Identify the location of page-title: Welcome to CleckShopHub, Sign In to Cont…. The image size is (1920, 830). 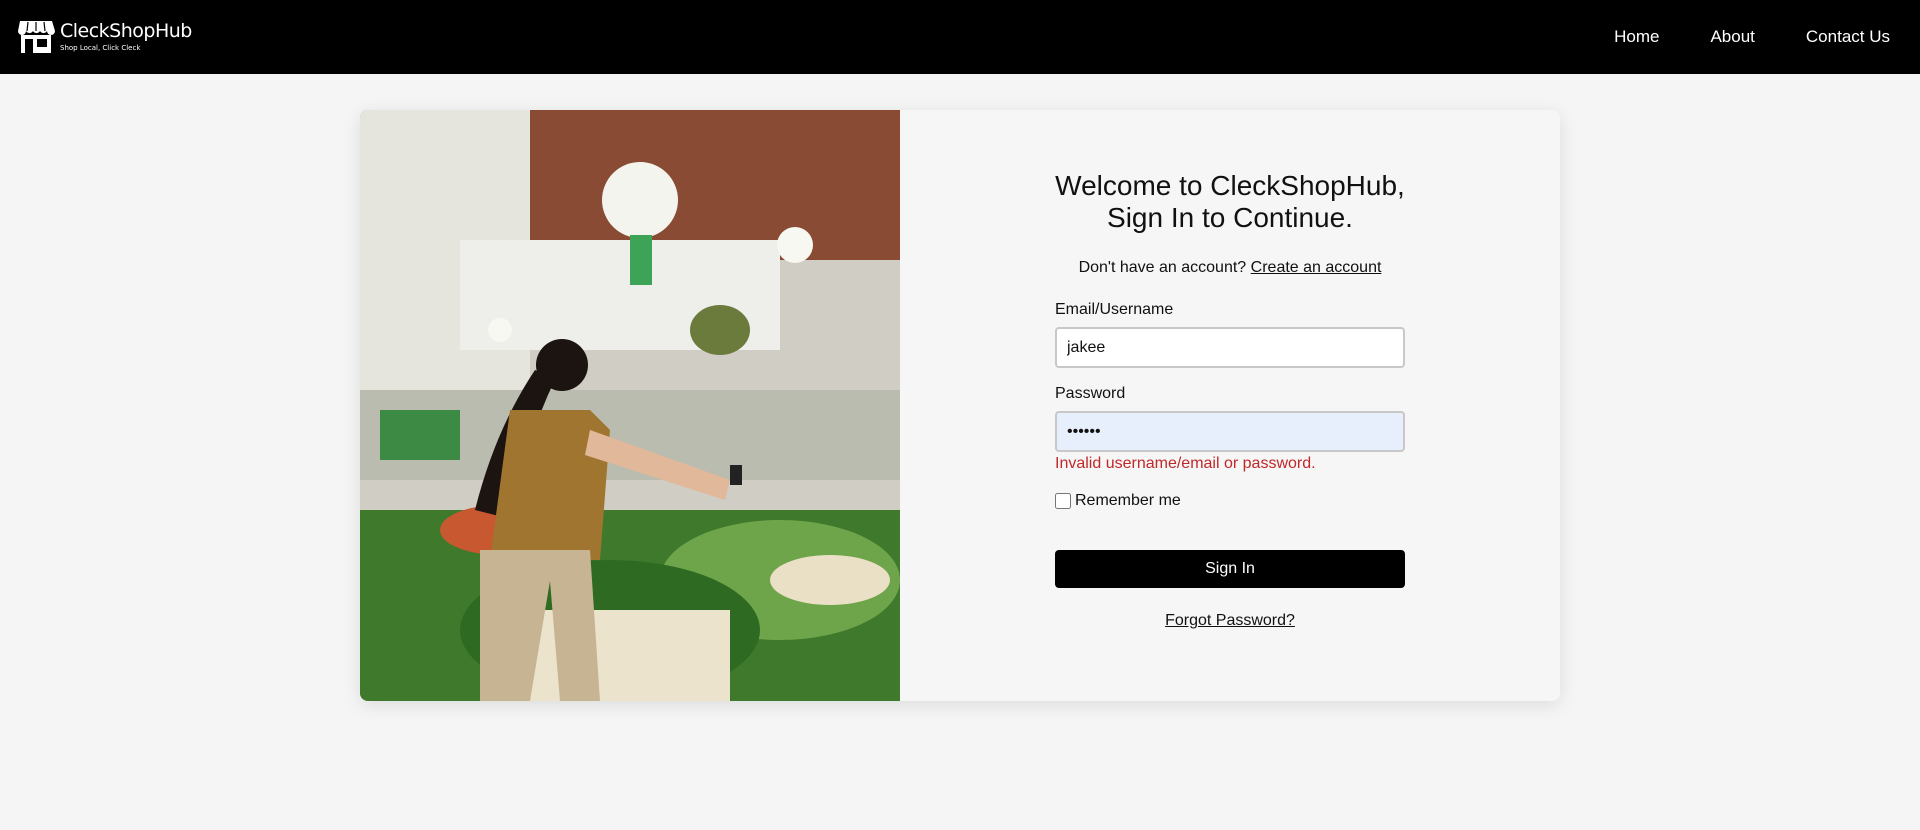
(1230, 202).